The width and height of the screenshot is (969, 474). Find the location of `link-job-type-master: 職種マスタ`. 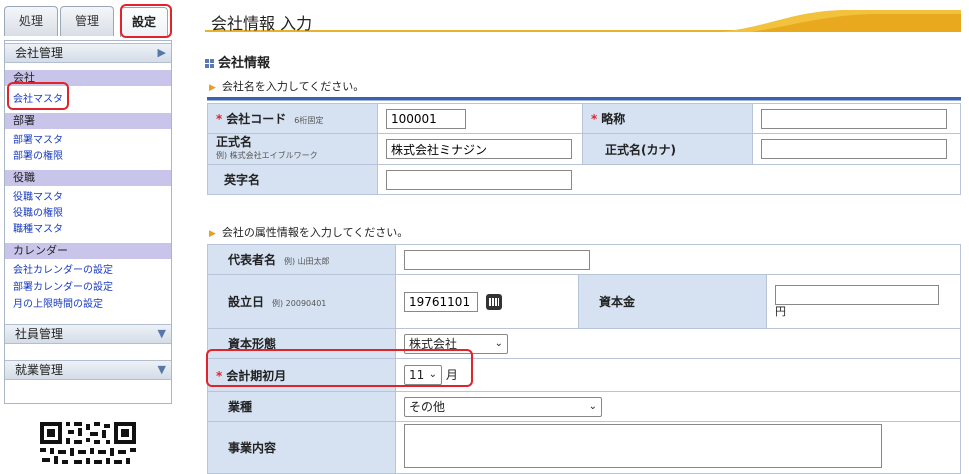

link-job-type-master: 職種マスタ is located at coordinates (38, 230).